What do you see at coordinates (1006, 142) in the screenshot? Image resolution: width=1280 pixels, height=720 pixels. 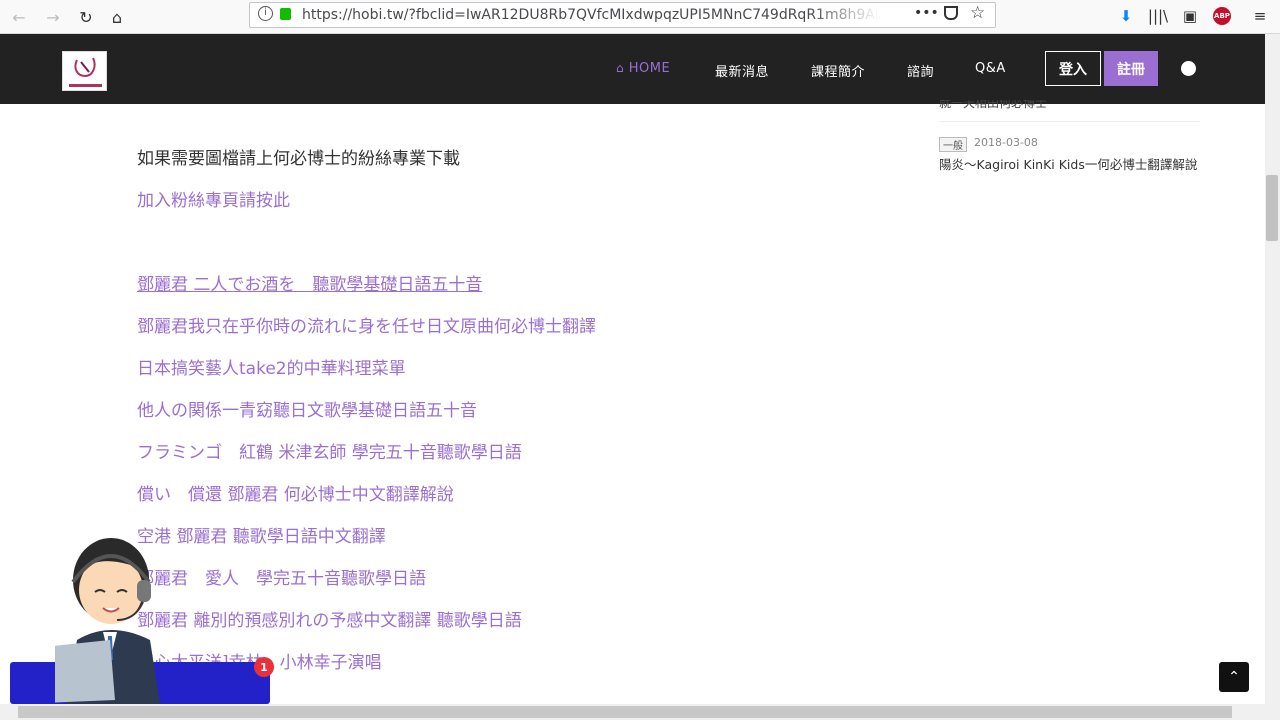 I see `post-date: 2018-03-08` at bounding box center [1006, 142].